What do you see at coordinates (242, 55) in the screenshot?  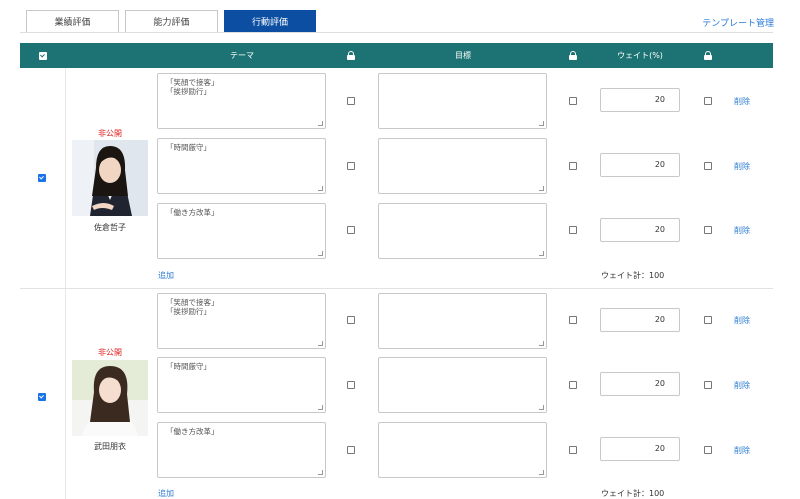 I see `column-header-theme: テーマ` at bounding box center [242, 55].